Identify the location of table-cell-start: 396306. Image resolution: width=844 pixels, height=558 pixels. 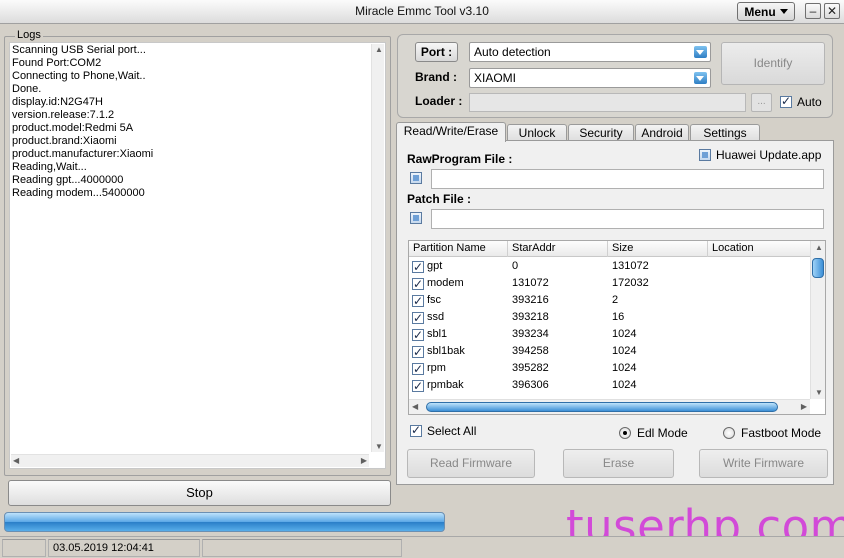
(530, 385).